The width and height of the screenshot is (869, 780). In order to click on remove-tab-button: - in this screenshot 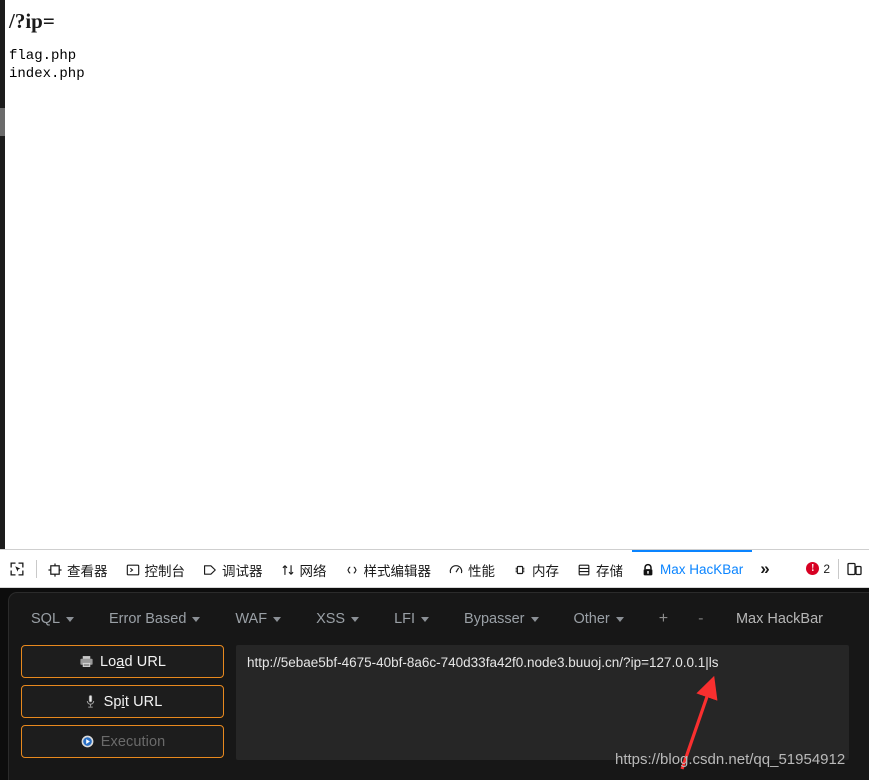, I will do `click(700, 619)`.